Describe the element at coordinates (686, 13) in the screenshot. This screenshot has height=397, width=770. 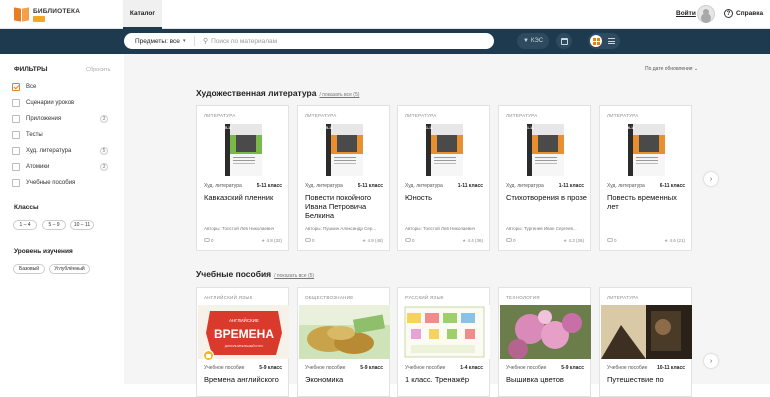
I see `login-link: Войти` at that location.